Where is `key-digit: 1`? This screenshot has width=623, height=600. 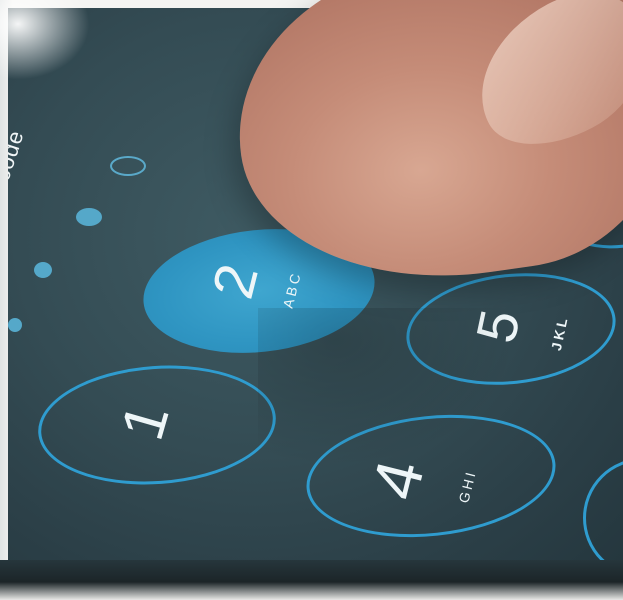
key-digit: 1 is located at coordinates (145, 421).